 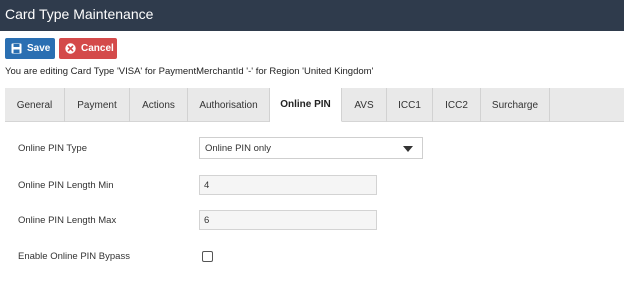 What do you see at coordinates (66, 185) in the screenshot?
I see `pin-length-min-label: Online PIN Length Min` at bounding box center [66, 185].